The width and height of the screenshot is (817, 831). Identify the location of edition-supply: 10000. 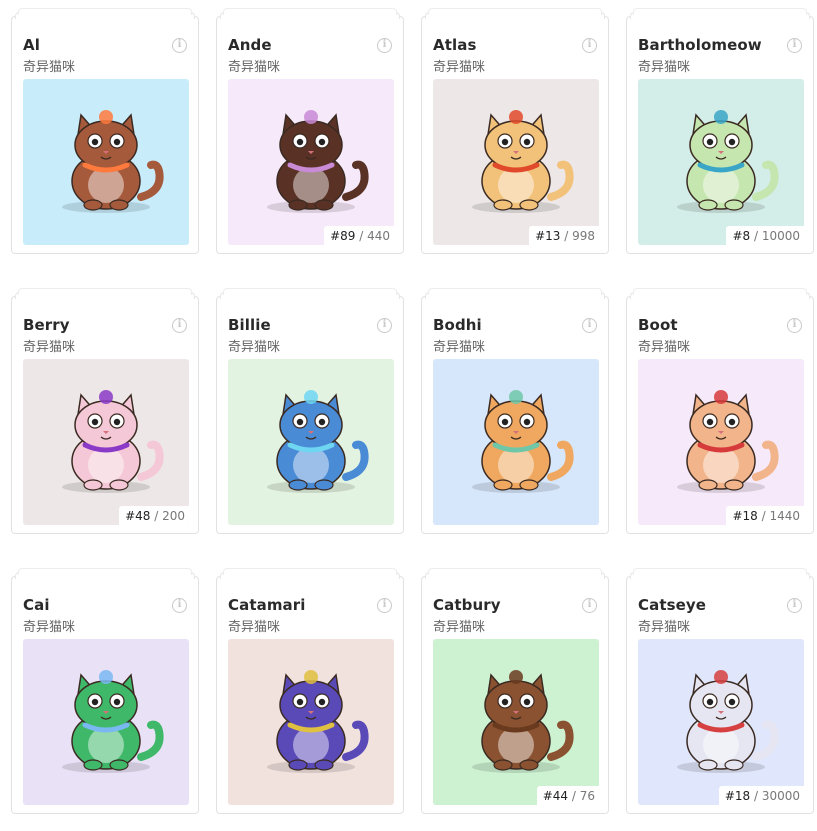
(780, 236).